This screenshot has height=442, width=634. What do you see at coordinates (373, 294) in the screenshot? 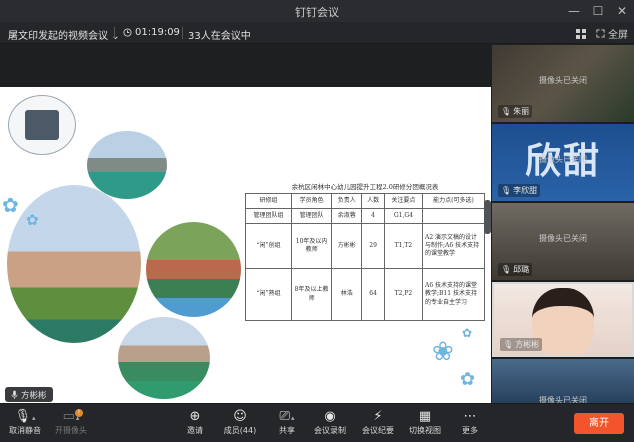
I see `table-cell: 64` at bounding box center [373, 294].